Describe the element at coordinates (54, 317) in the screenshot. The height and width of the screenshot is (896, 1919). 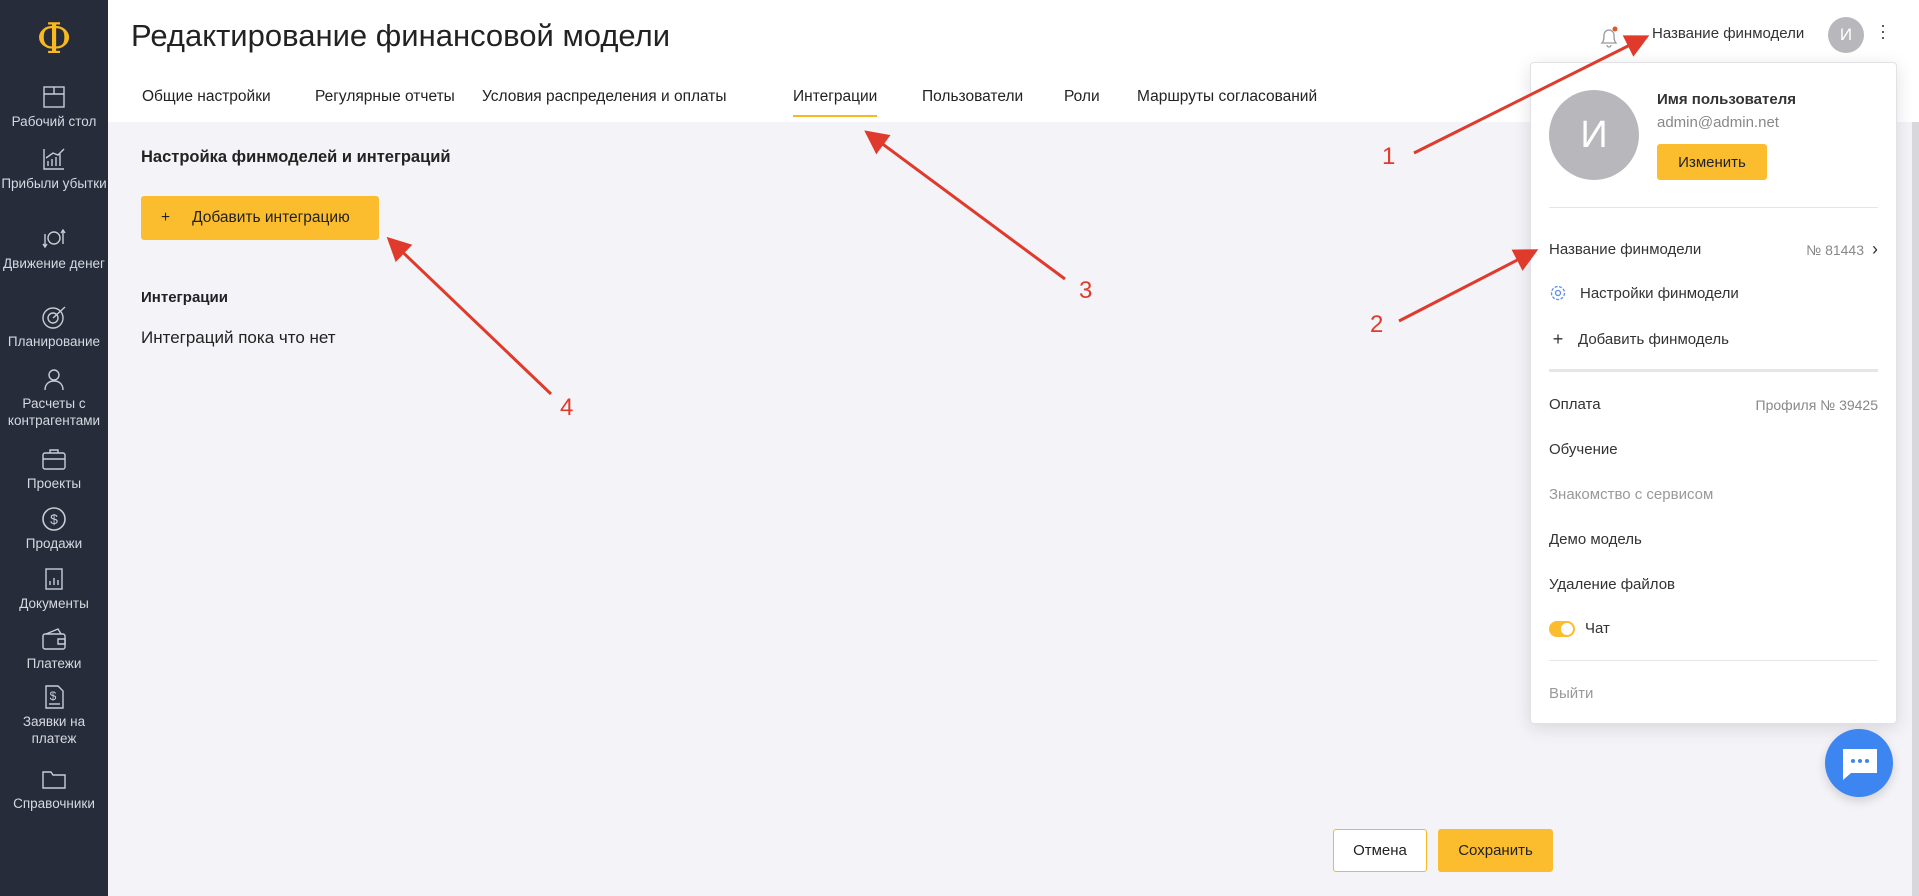
I see `target-icon` at that location.